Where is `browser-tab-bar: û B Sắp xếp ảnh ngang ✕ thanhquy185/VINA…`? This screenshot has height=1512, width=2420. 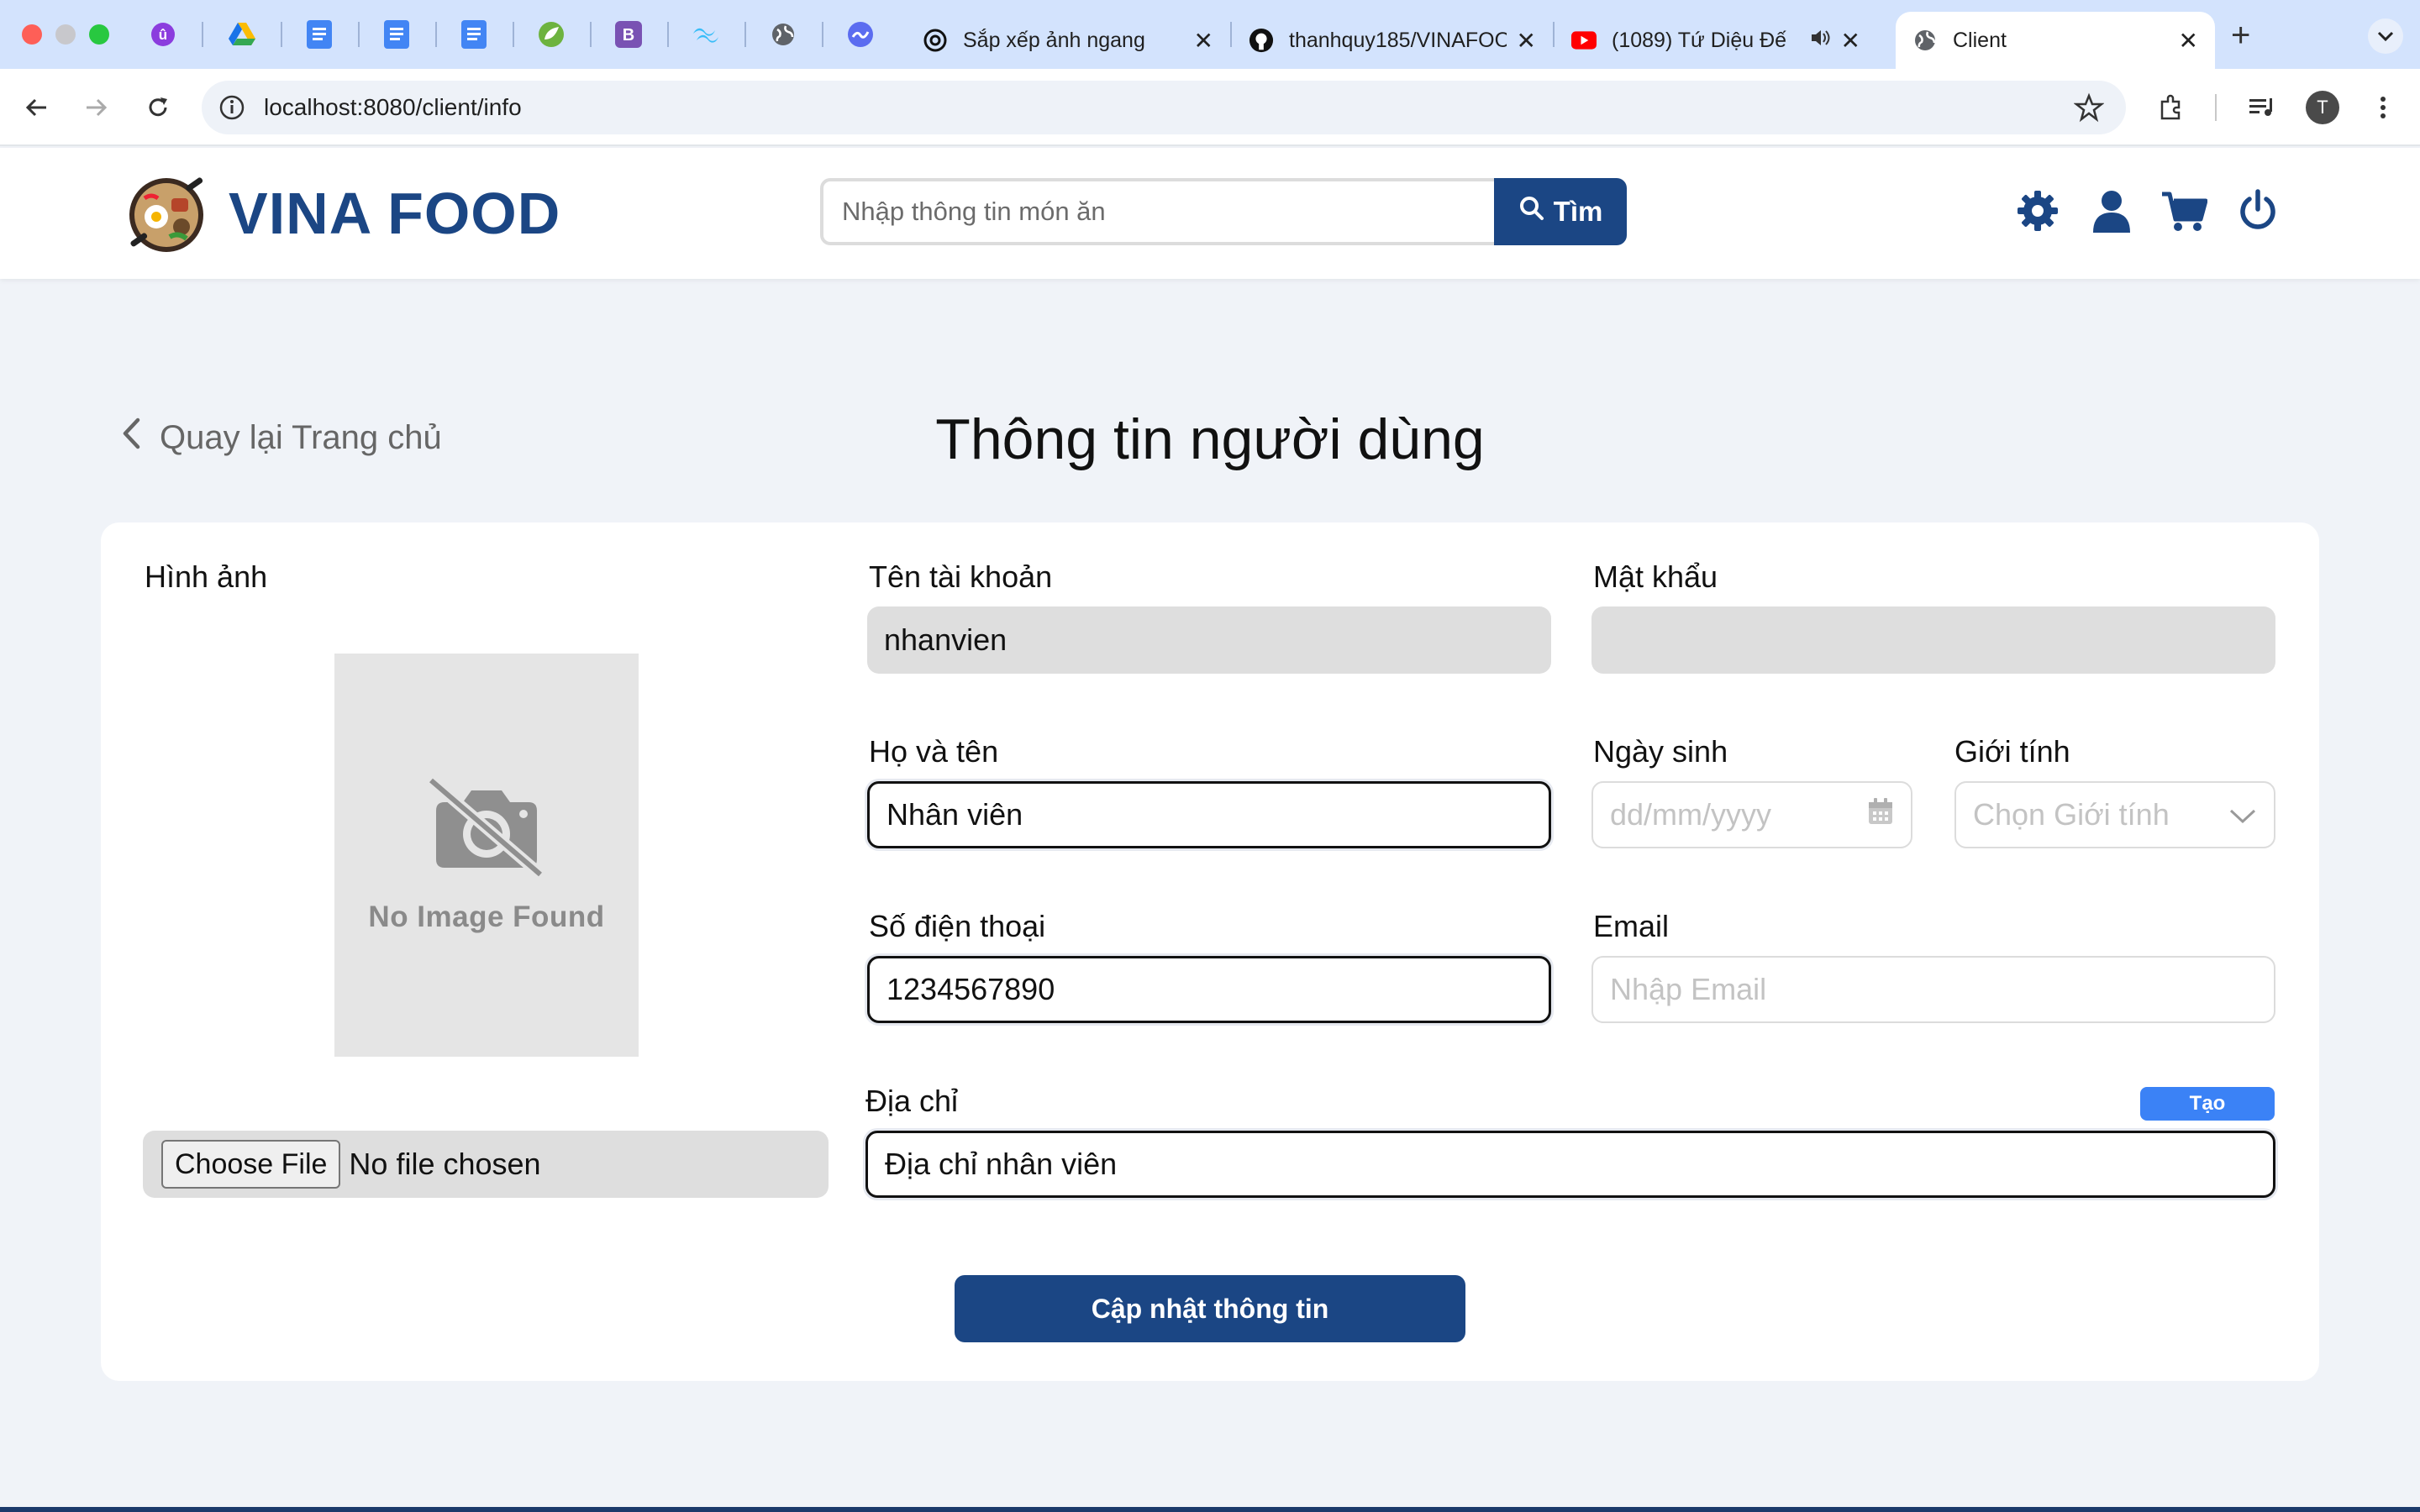 browser-tab-bar: û B Sắp xếp ảnh ngang ✕ thanhquy185/VINA… is located at coordinates (1210, 34).